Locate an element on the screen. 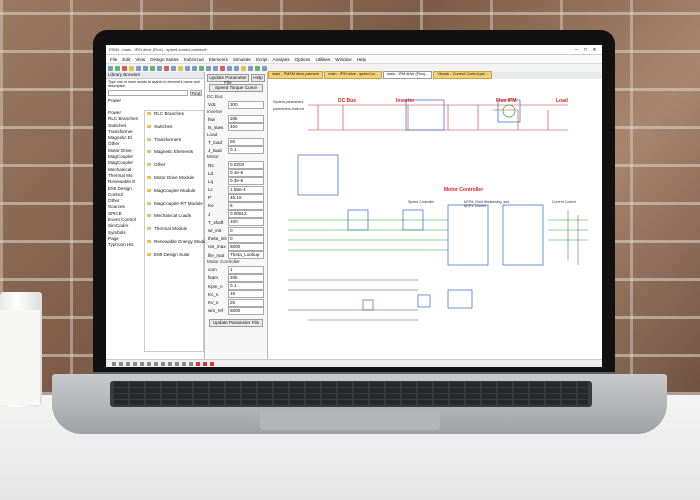  param-value-input: Theta_Lookup is located at coordinates (246, 255).